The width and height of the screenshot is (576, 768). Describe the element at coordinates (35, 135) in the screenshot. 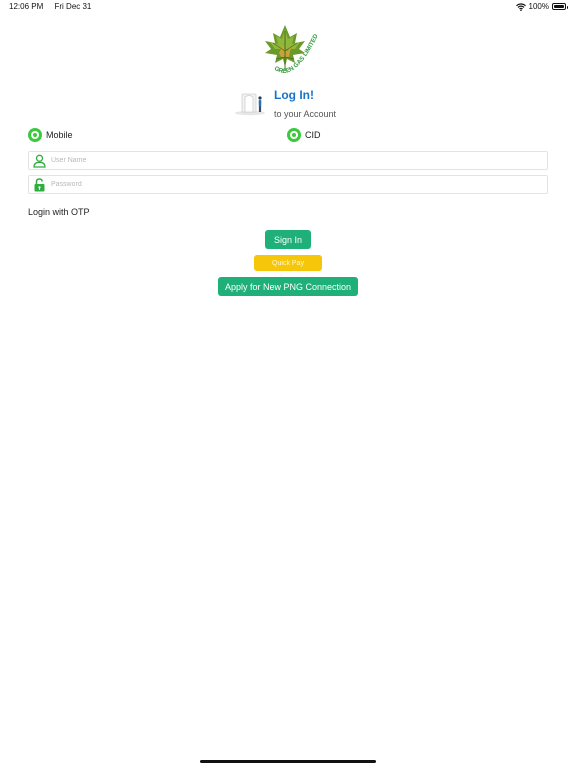

I see `radio-mobile-icon` at that location.